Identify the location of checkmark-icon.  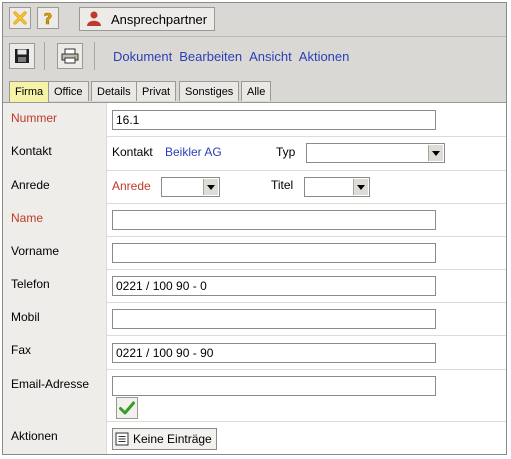
(127, 408).